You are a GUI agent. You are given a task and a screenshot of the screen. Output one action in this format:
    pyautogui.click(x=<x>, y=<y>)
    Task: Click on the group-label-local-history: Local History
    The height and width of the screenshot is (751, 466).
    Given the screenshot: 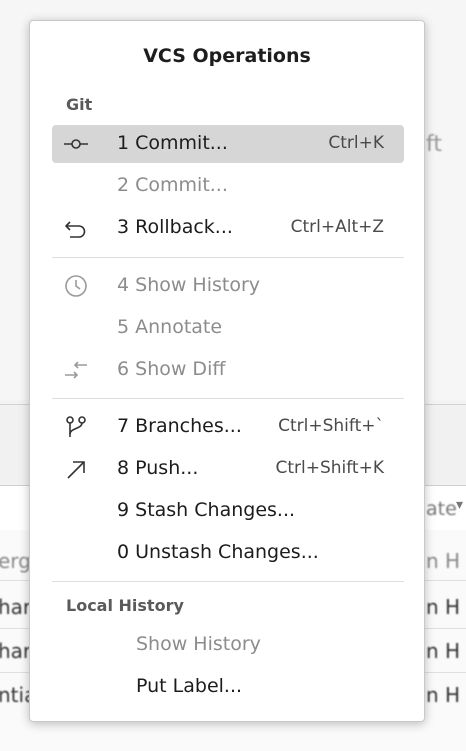 What is the action you would take?
    pyautogui.click(x=125, y=605)
    